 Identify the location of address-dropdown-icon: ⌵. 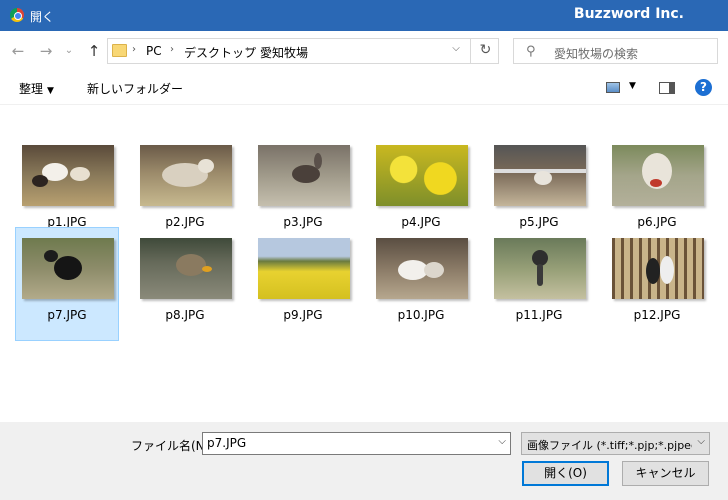
(456, 48).